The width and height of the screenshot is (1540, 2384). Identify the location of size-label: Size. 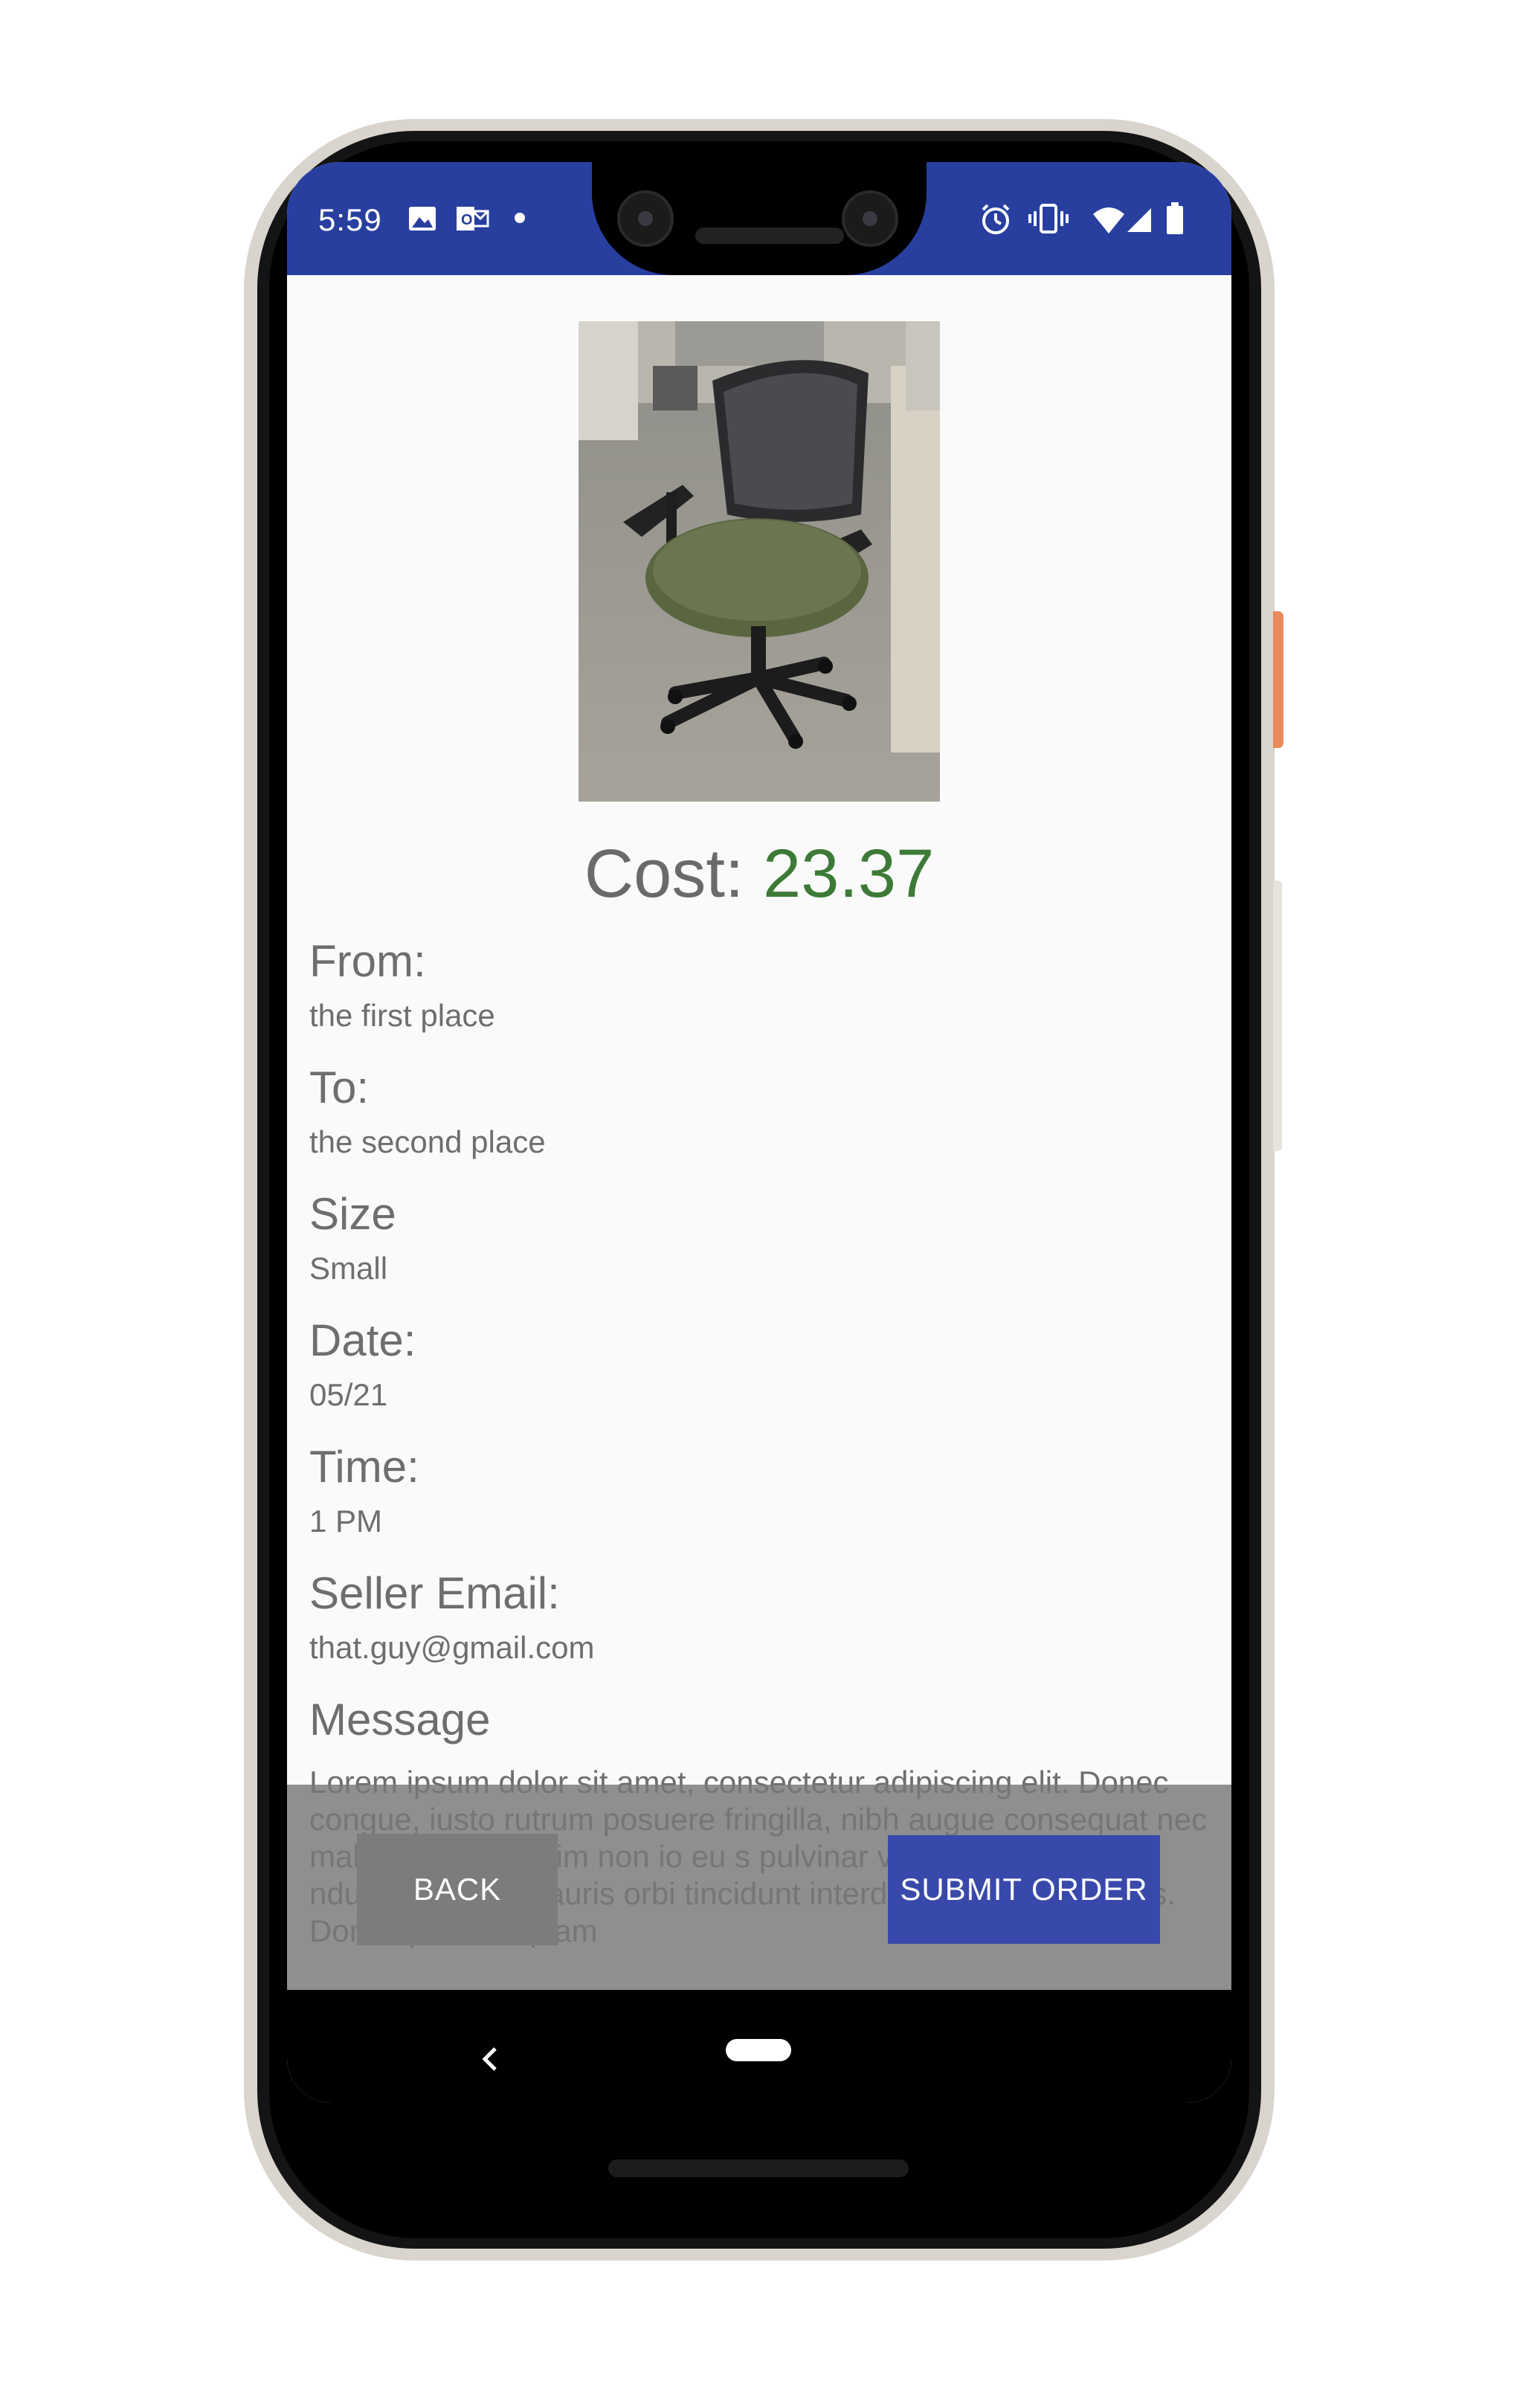
(352, 1214).